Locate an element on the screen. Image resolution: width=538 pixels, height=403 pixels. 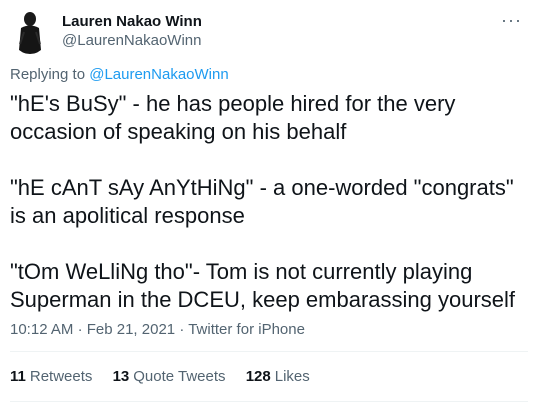
tweet-stats: 11 Retweets 13 Quote Tweets 128 Likes is located at coordinates (168, 376).